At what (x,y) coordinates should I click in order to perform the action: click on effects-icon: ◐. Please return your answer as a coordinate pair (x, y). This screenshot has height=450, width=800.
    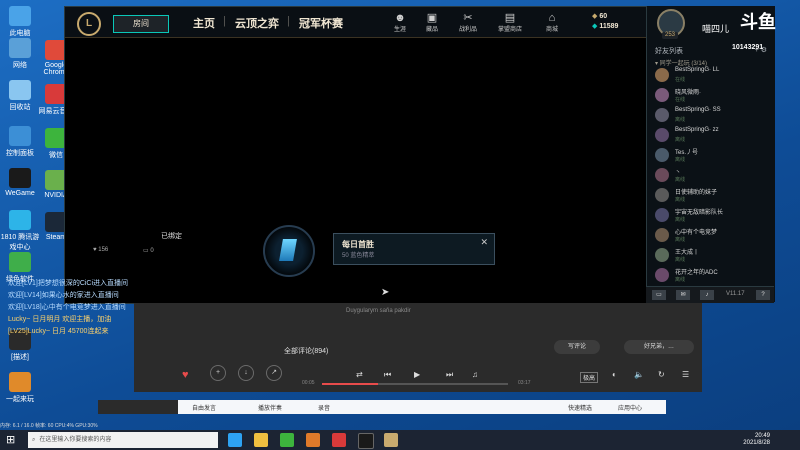
    Looking at the image, I should click on (614, 374).